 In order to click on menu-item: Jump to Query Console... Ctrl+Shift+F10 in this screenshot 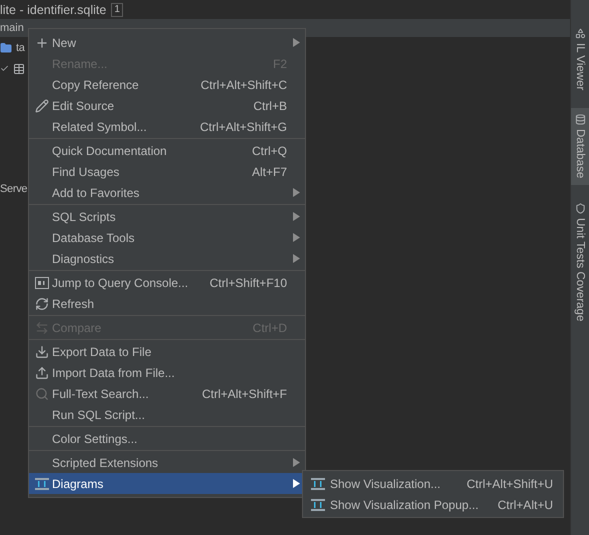, I will do `click(167, 282)`.